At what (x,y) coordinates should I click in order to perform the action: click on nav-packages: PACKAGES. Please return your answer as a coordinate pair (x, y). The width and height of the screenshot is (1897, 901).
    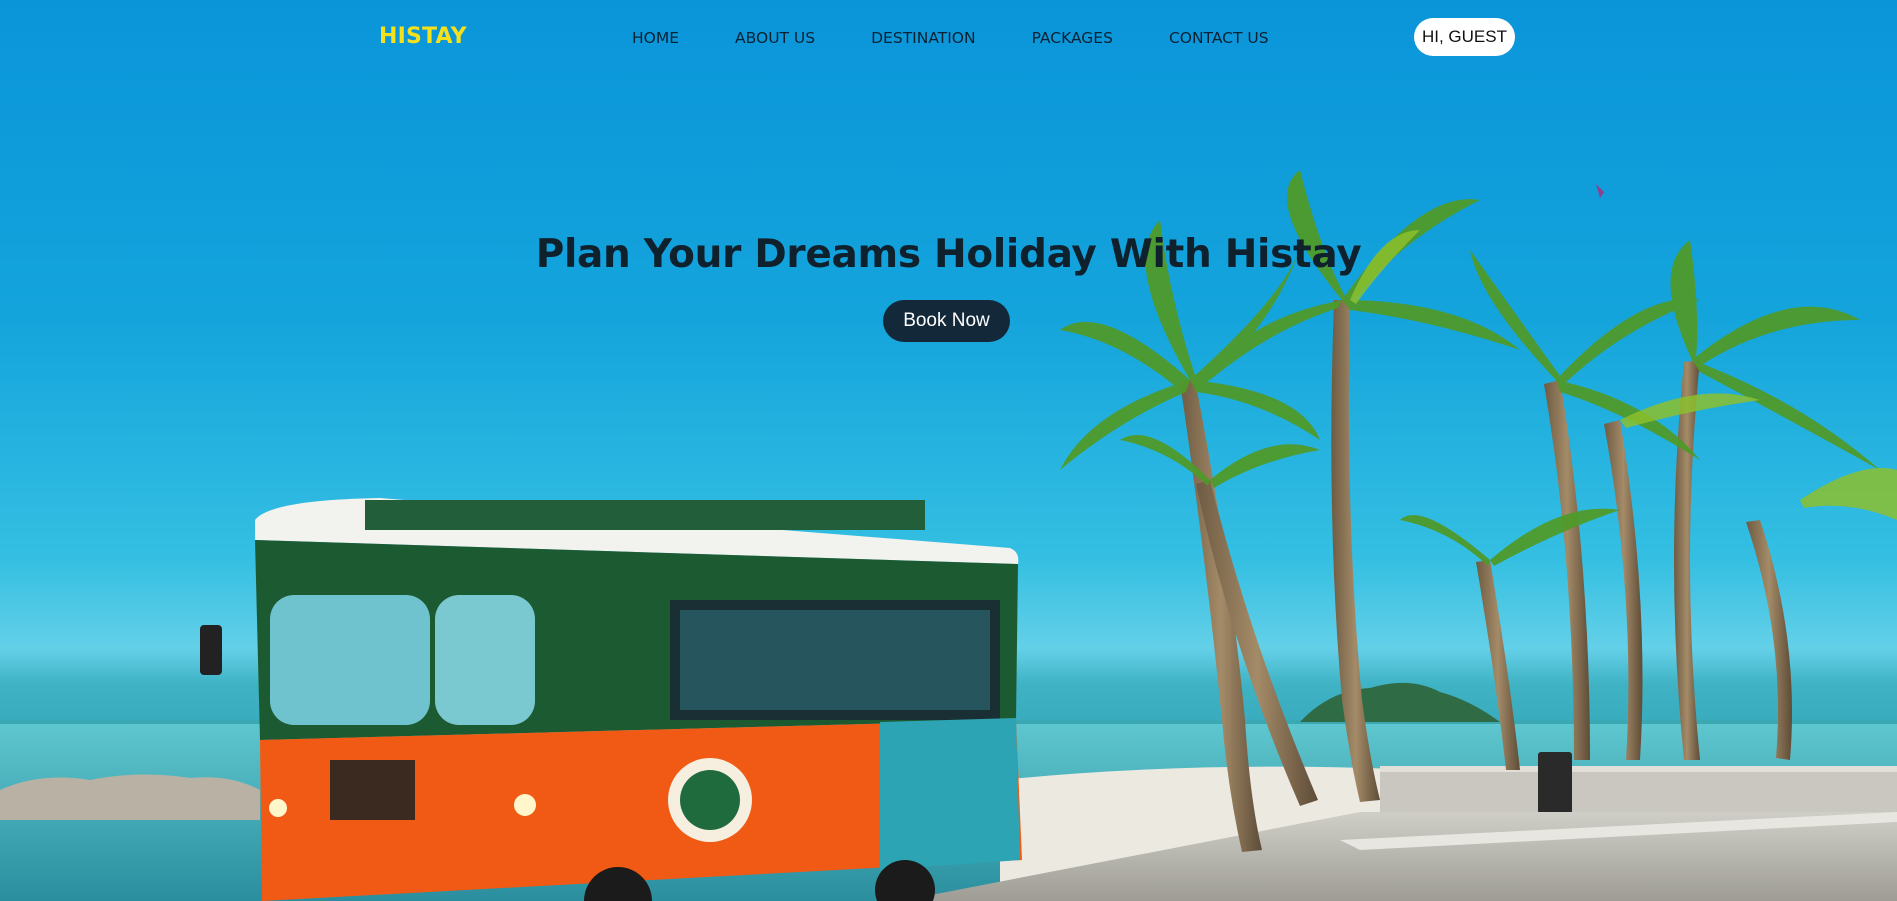
    Looking at the image, I should click on (1072, 38).